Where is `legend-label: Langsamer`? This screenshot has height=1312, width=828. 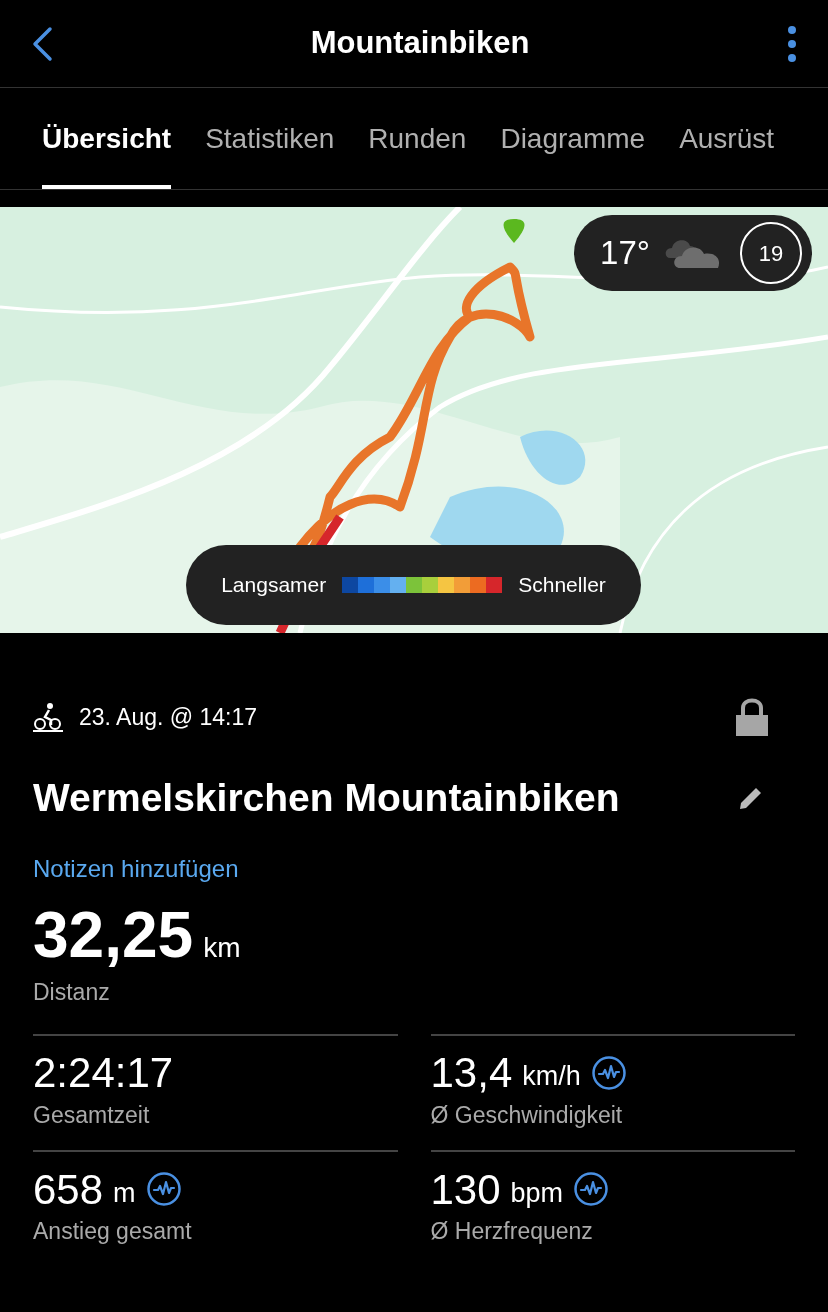
legend-label: Langsamer is located at coordinates (274, 585).